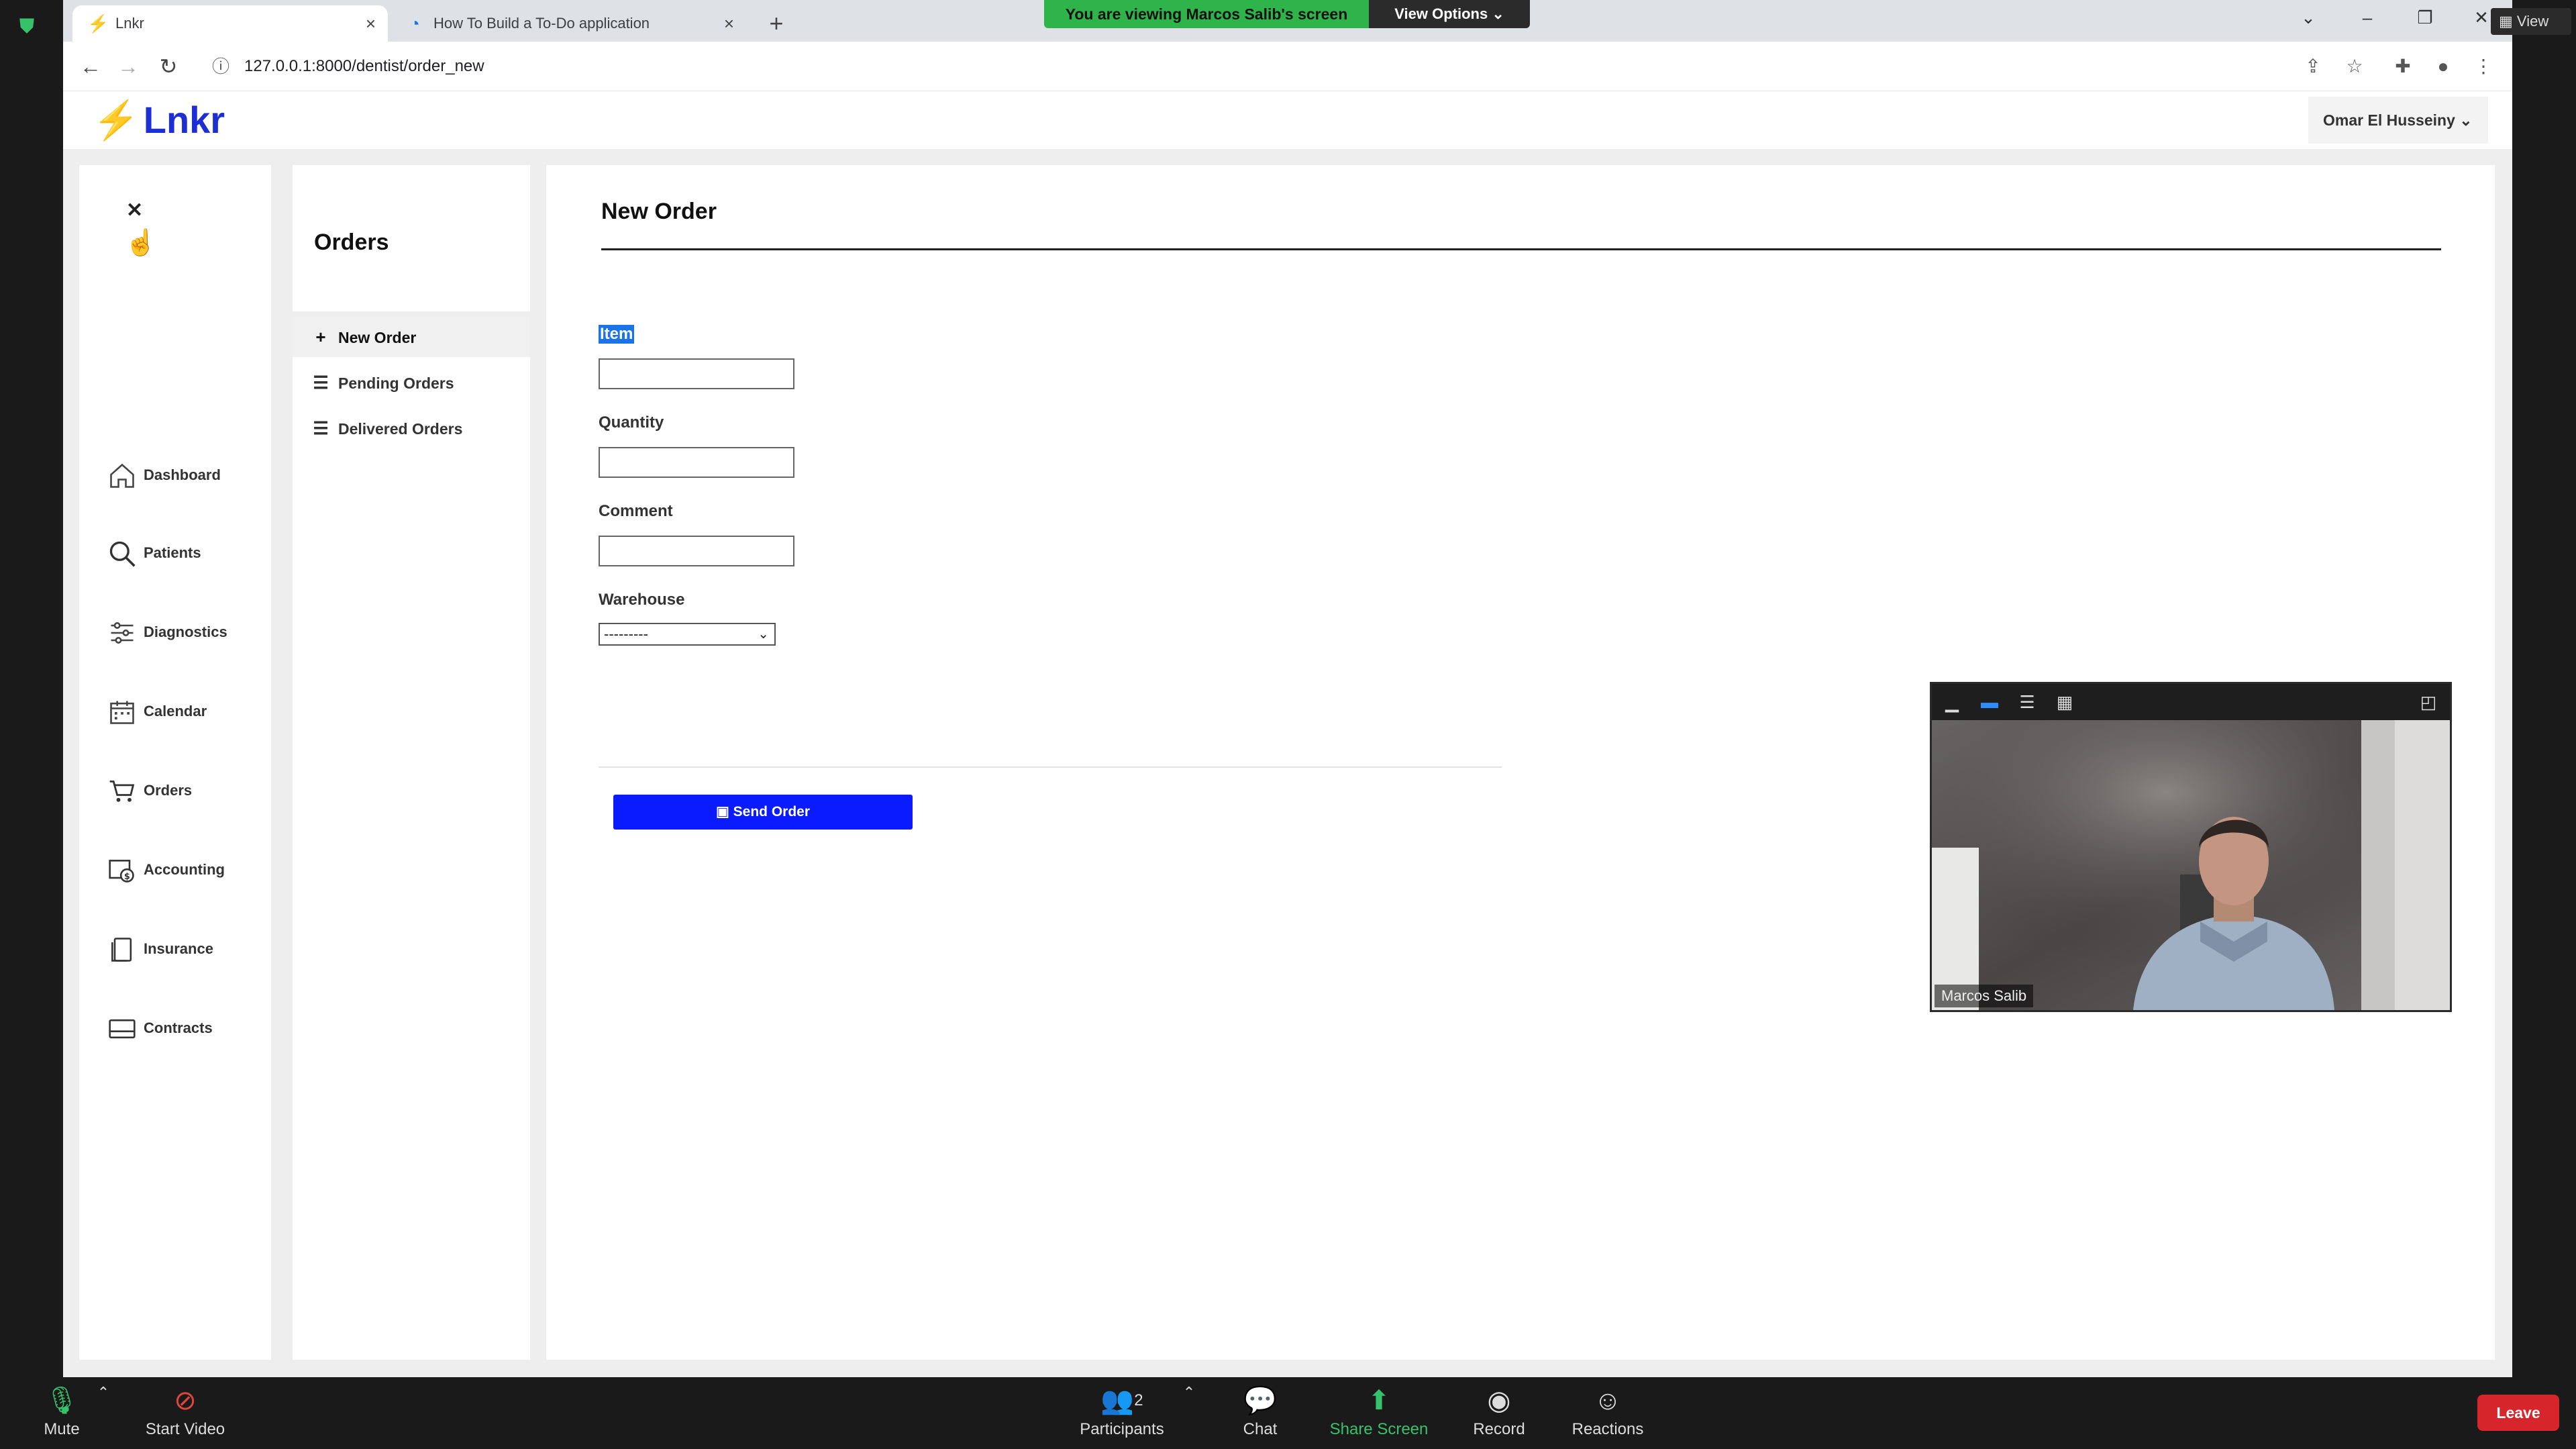  Describe the element at coordinates (187, 475) in the screenshot. I see `nav-item-dashboard: Dashboard` at that location.